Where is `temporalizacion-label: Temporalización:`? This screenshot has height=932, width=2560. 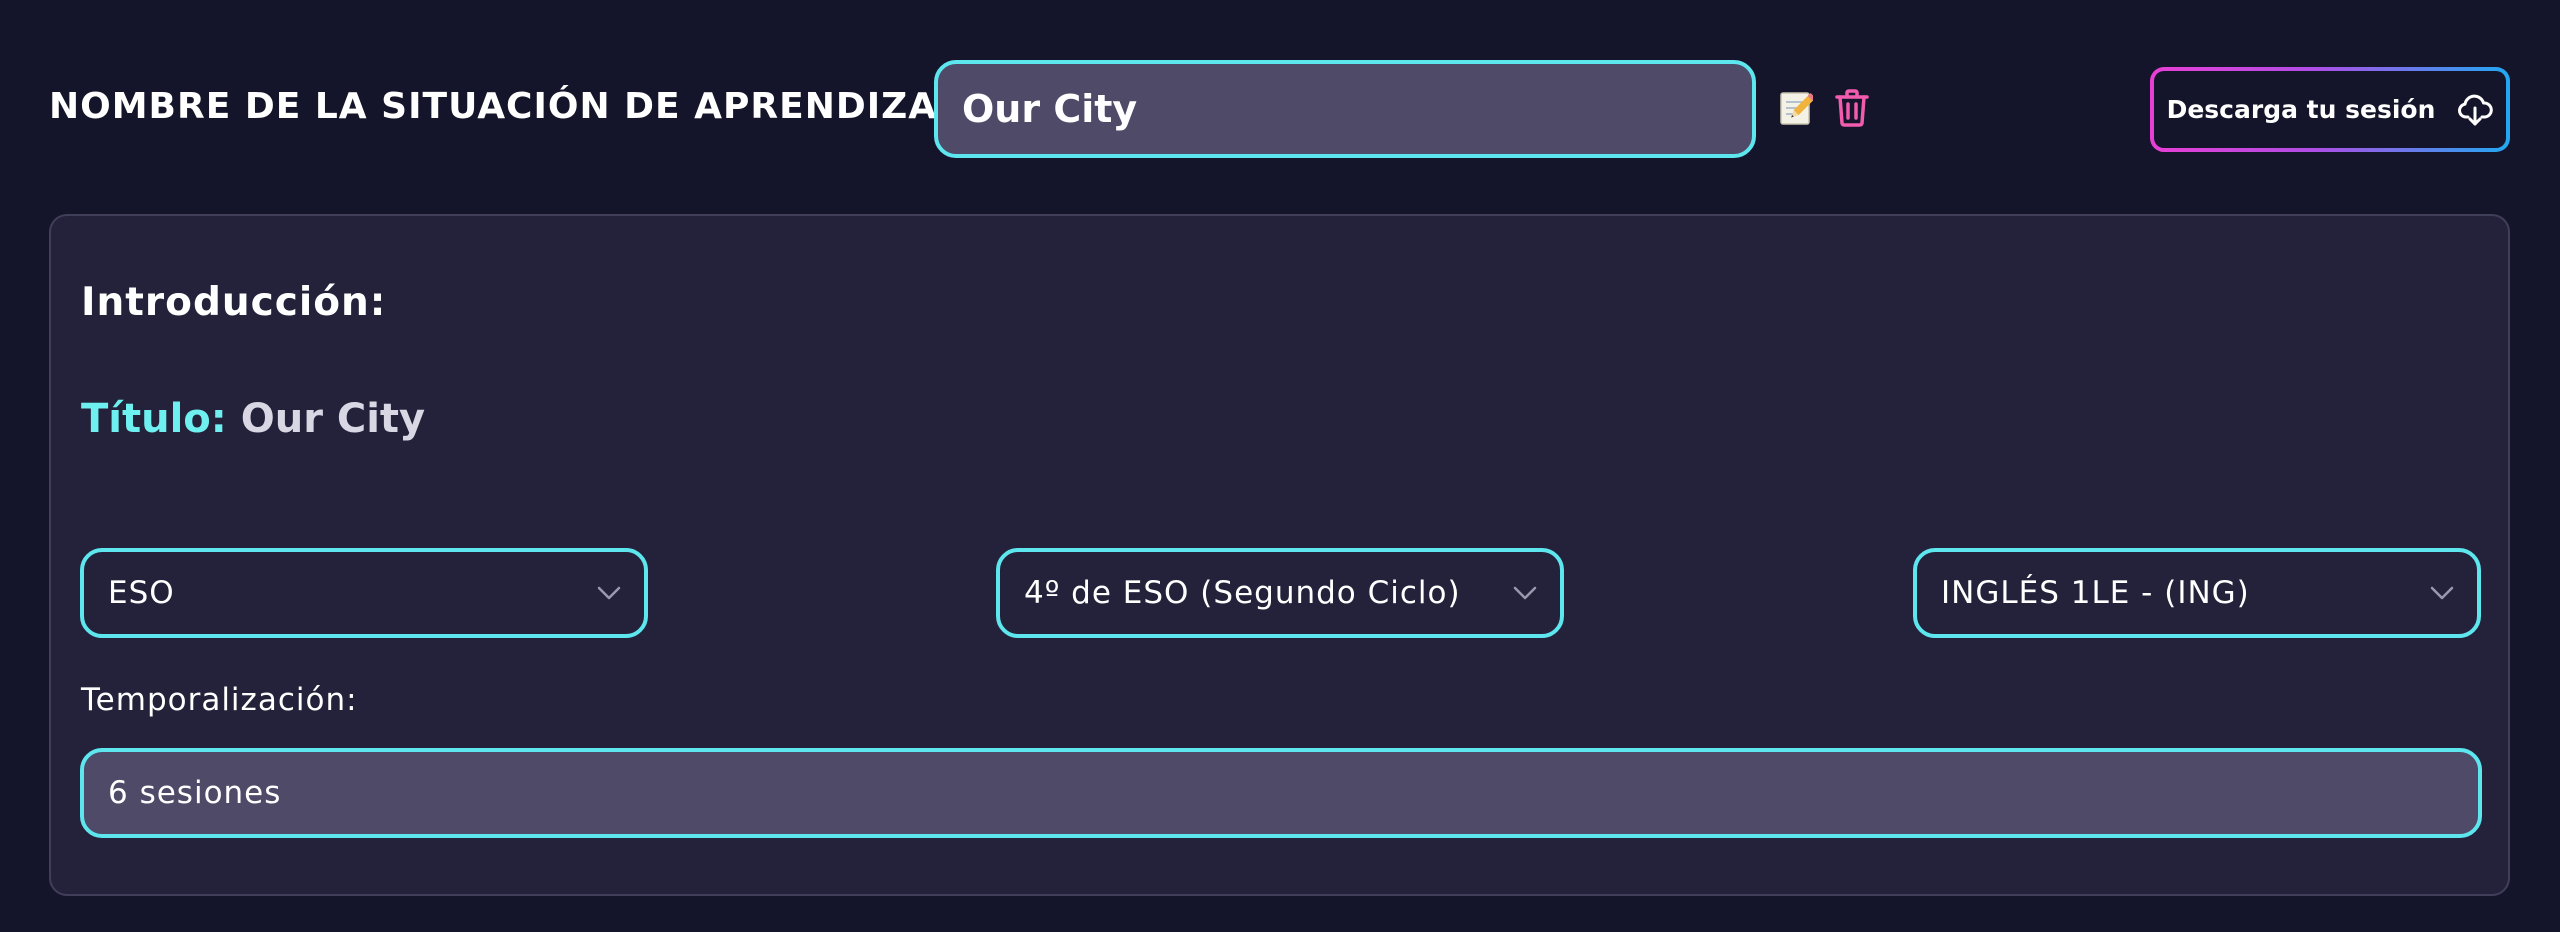
temporalizacion-label: Temporalización: is located at coordinates (219, 700).